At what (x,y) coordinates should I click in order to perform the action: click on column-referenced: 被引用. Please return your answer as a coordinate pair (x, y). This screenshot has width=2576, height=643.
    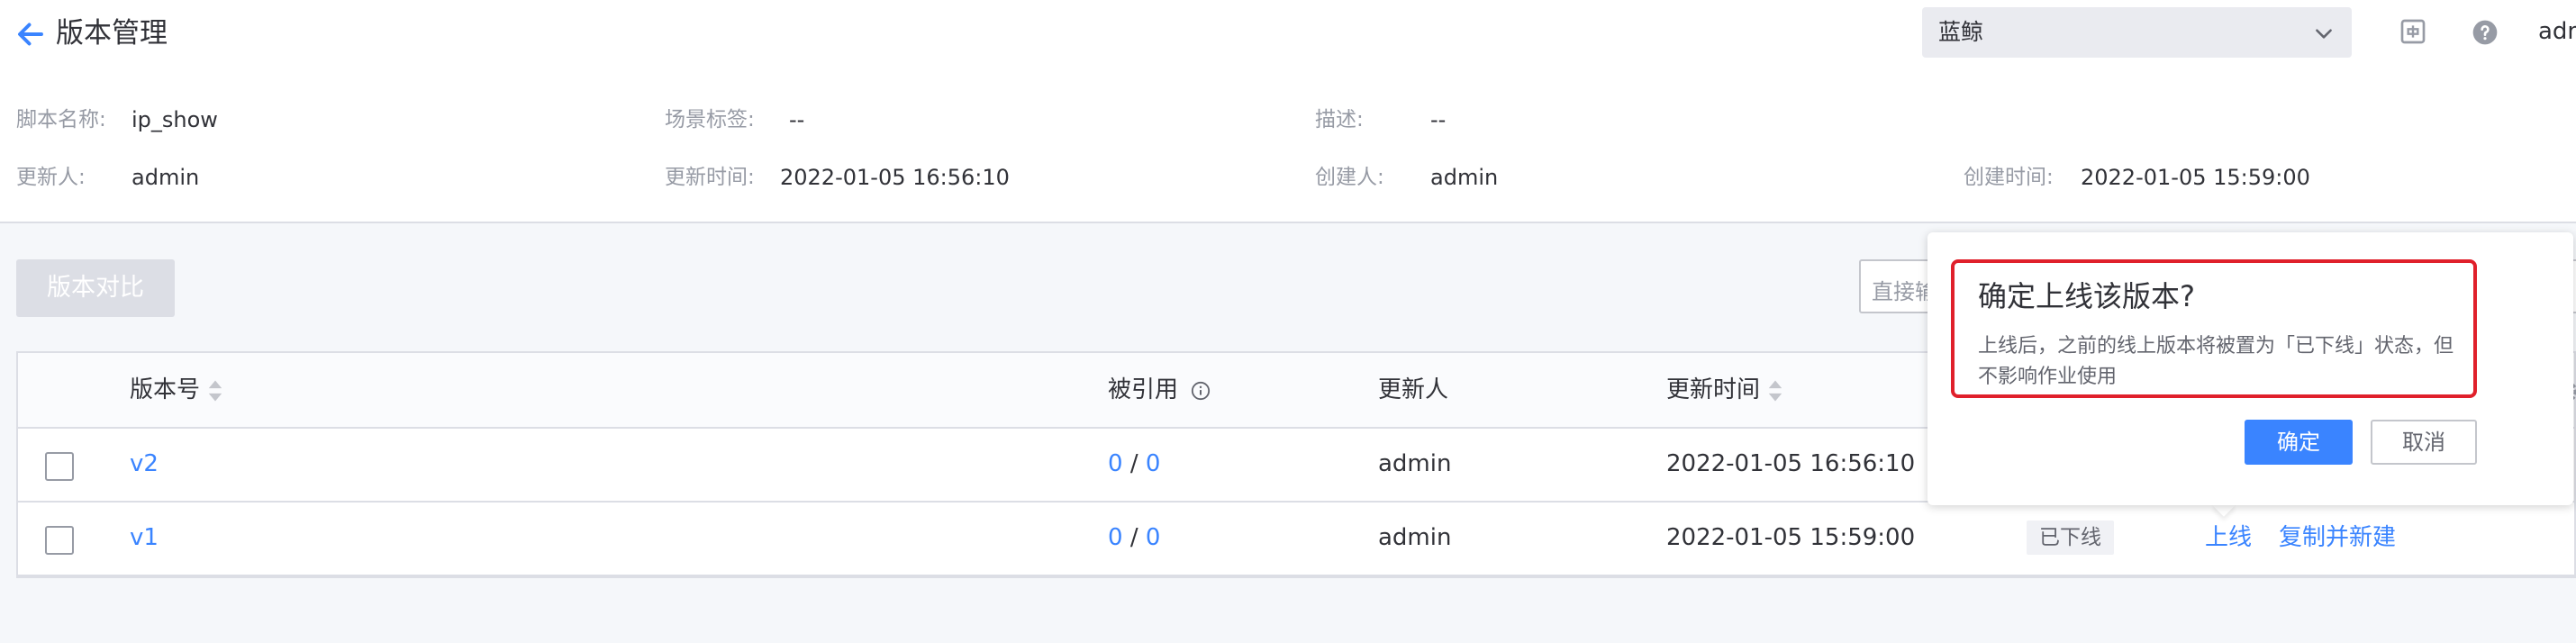
    Looking at the image, I should click on (1159, 390).